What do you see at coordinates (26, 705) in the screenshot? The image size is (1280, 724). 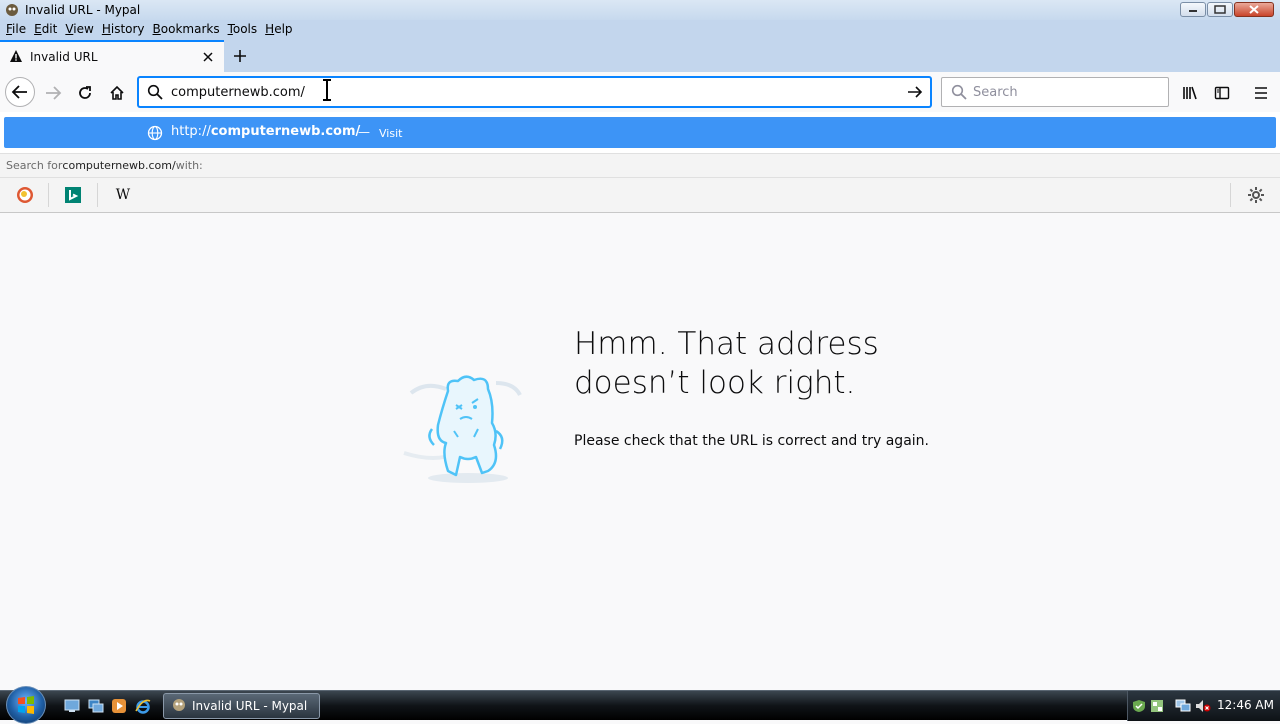 I see `start-button` at bounding box center [26, 705].